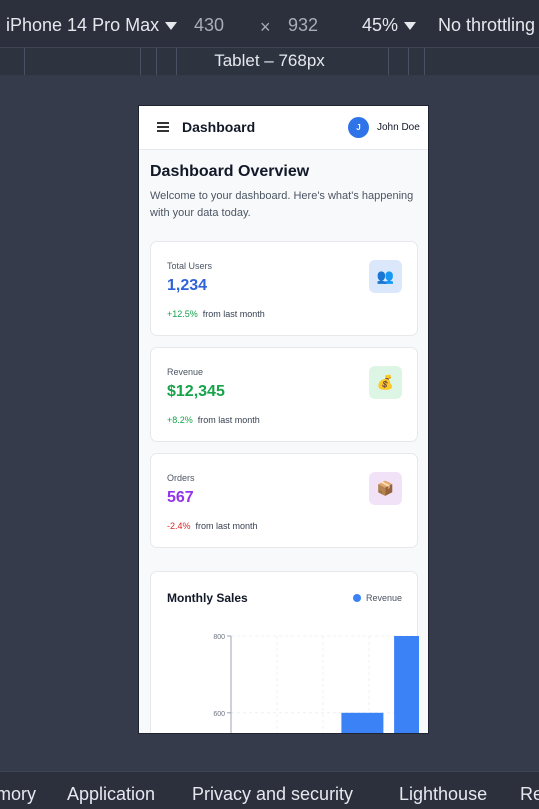 The width and height of the screenshot is (539, 809). What do you see at coordinates (163, 127) in the screenshot?
I see `hamburger-menu-icon` at bounding box center [163, 127].